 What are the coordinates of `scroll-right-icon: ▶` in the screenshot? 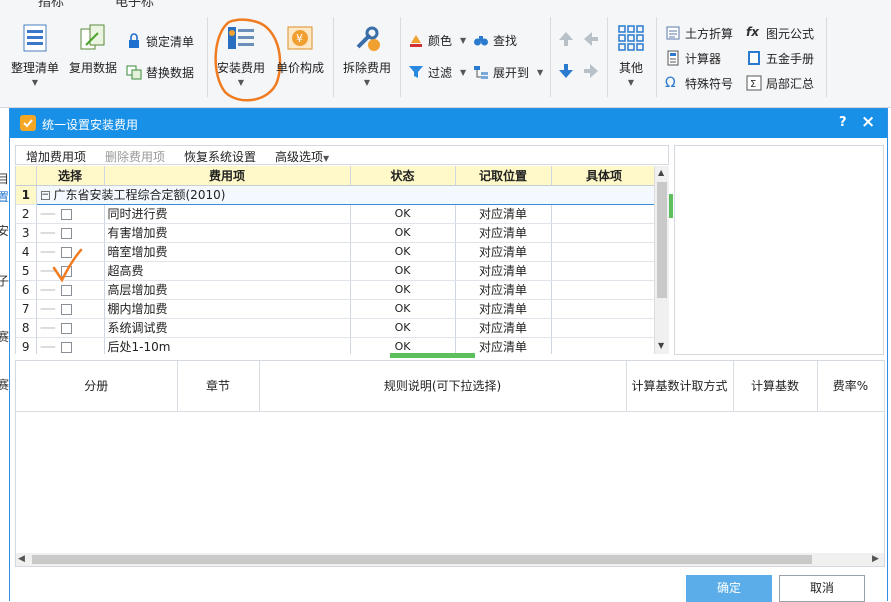 It's located at (875, 559).